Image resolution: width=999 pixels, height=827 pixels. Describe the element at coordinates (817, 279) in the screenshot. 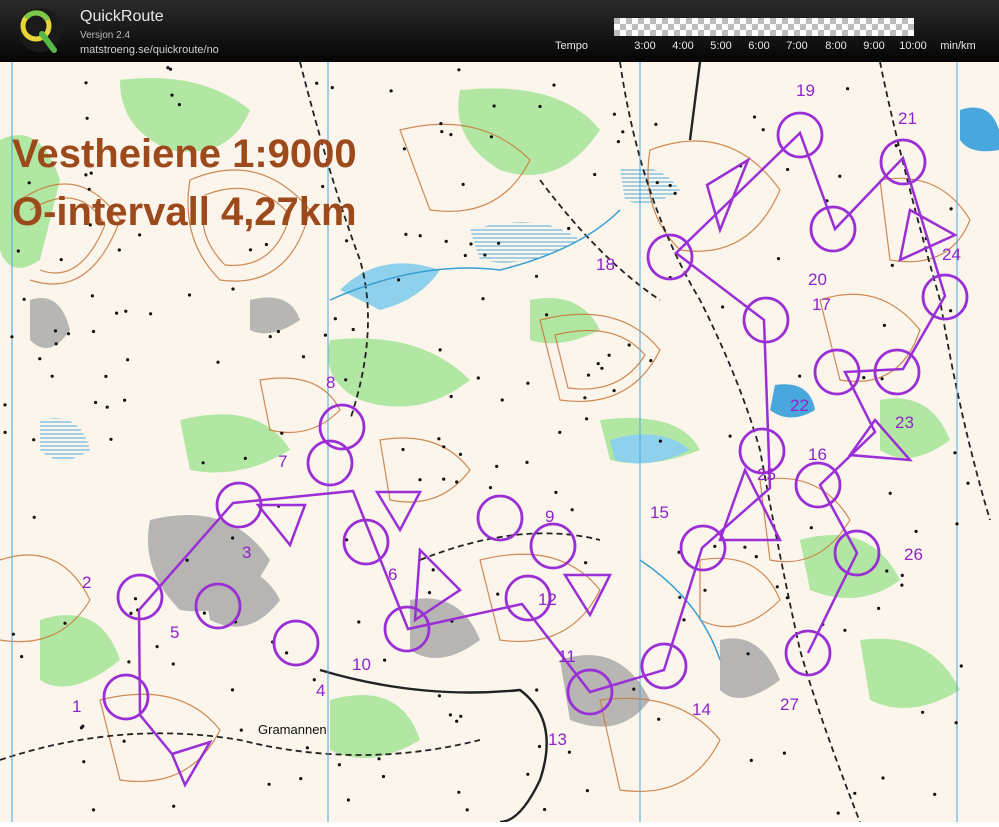

I see `control-number-20: 20` at that location.